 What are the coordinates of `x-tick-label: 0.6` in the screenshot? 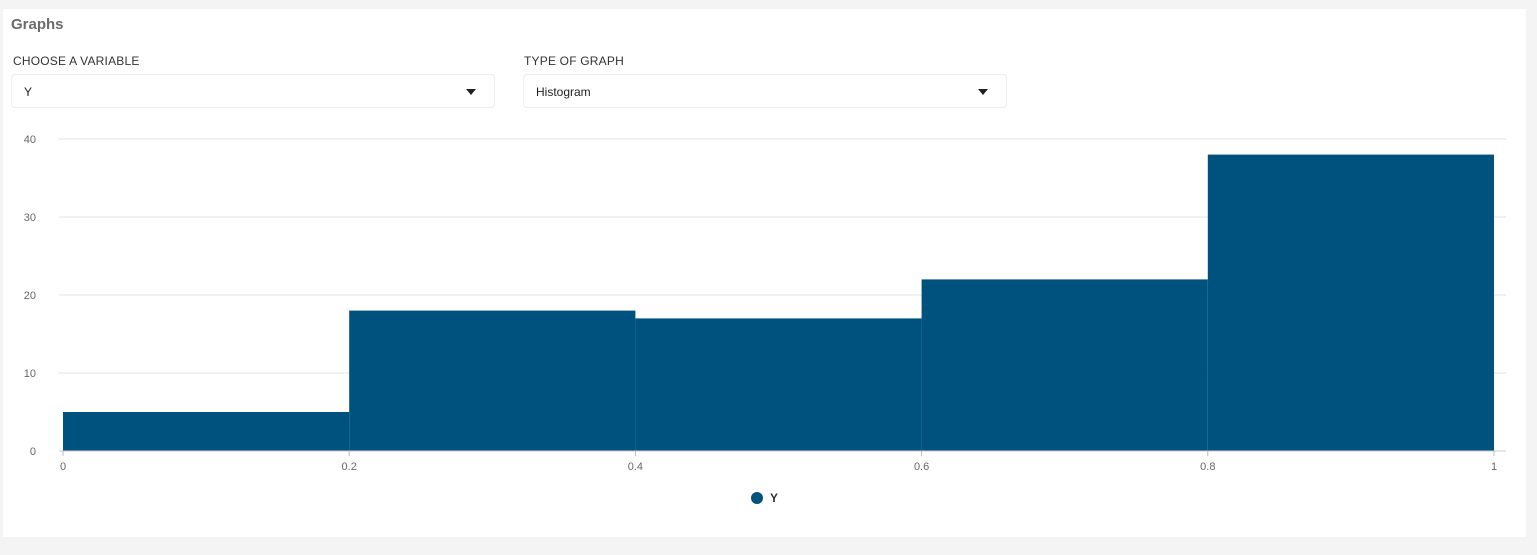 It's located at (921, 467).